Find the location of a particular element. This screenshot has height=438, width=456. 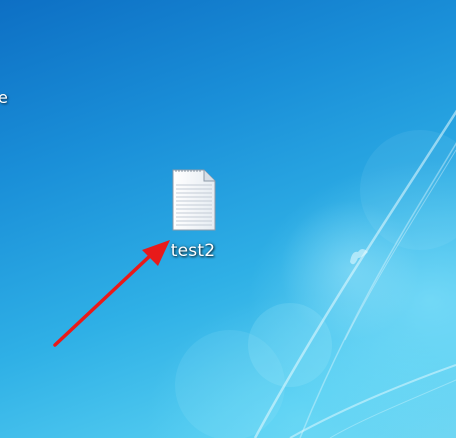

desktop-icon-label: test2 is located at coordinates (193, 251).